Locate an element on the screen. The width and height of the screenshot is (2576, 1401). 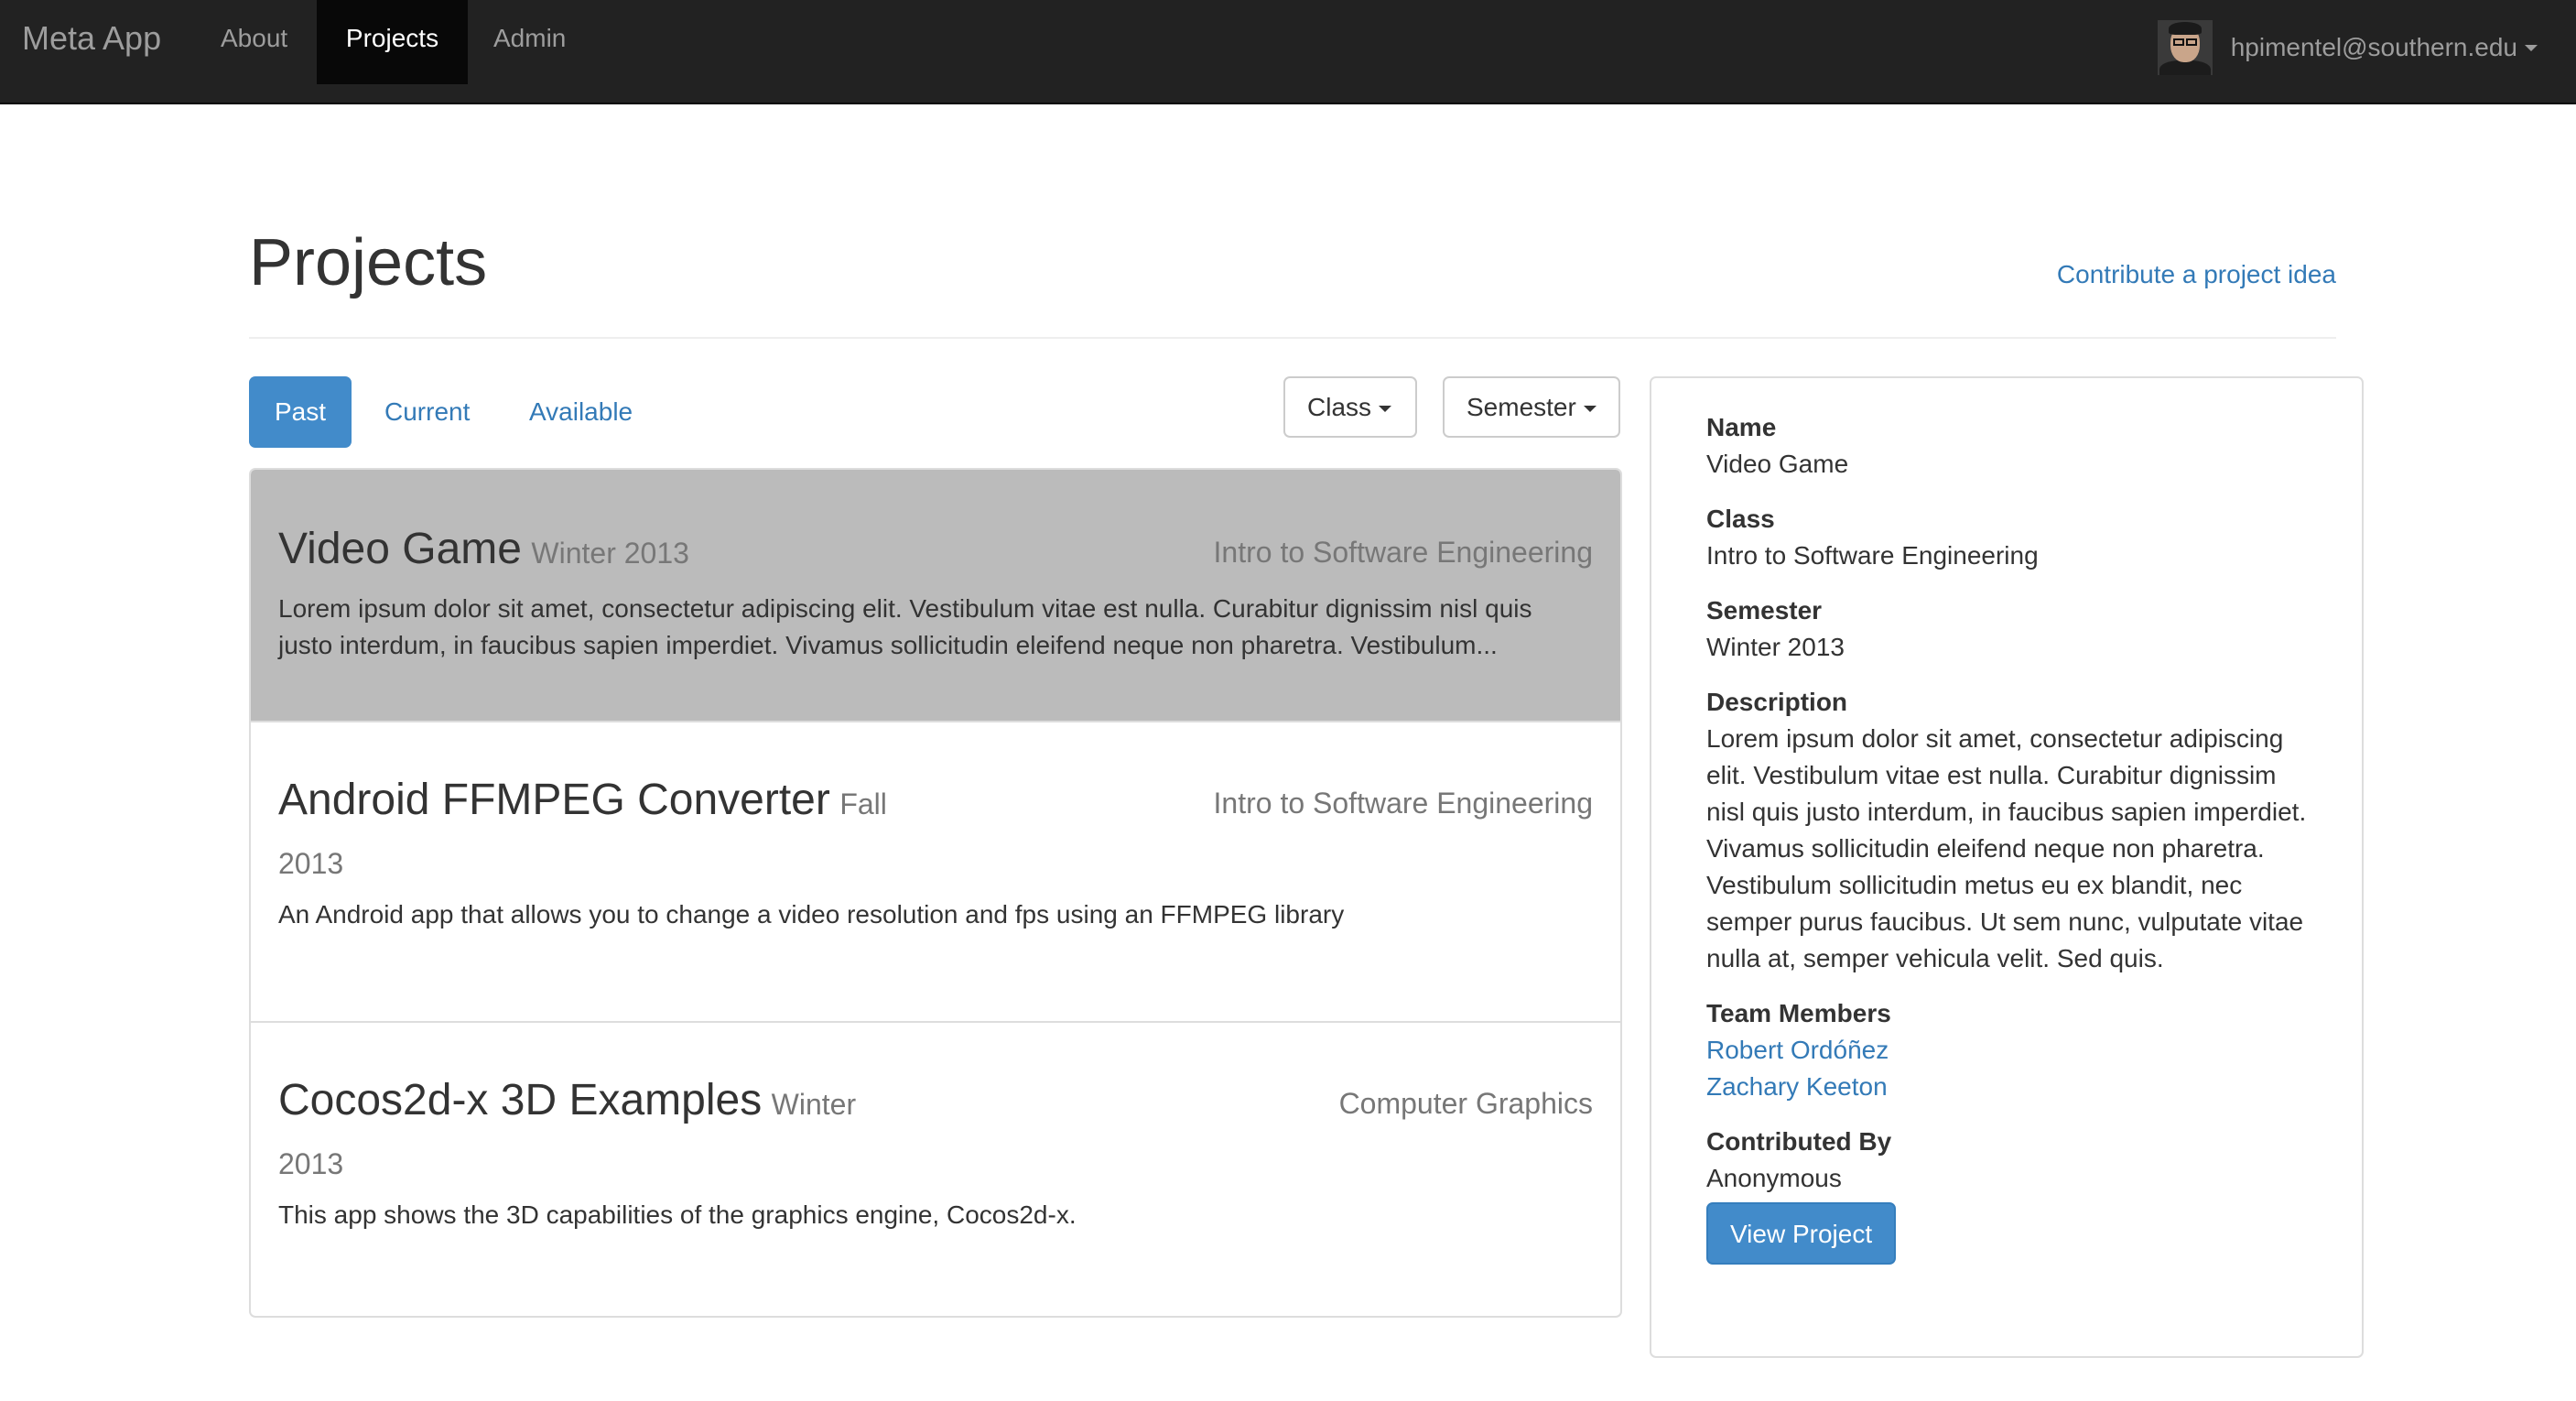
tab-available: Available is located at coordinates (581, 412).